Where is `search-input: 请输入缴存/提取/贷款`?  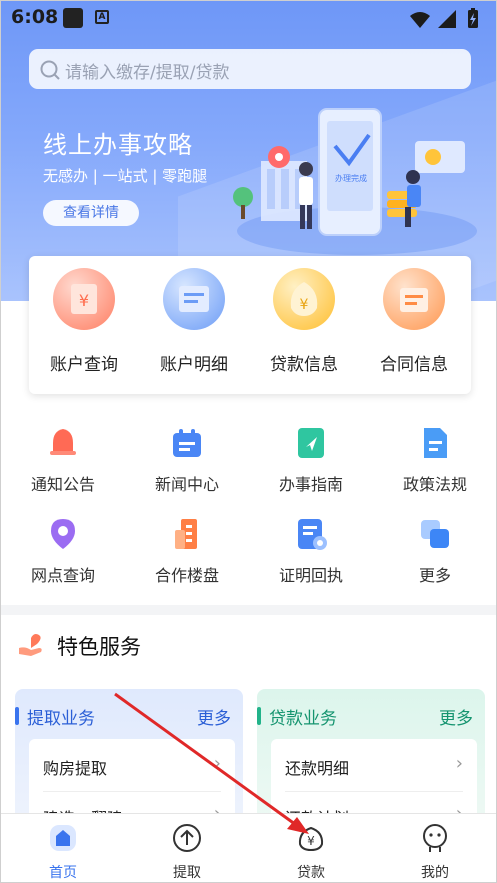
search-input: 请输入缴存/提取/贷款 is located at coordinates (250, 69).